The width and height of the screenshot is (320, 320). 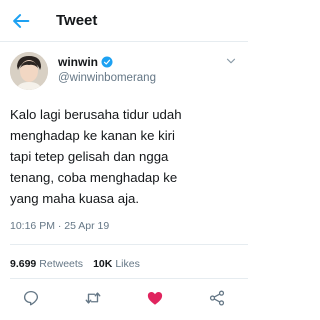 I want to click on tweet-actions, so click(x=124, y=299).